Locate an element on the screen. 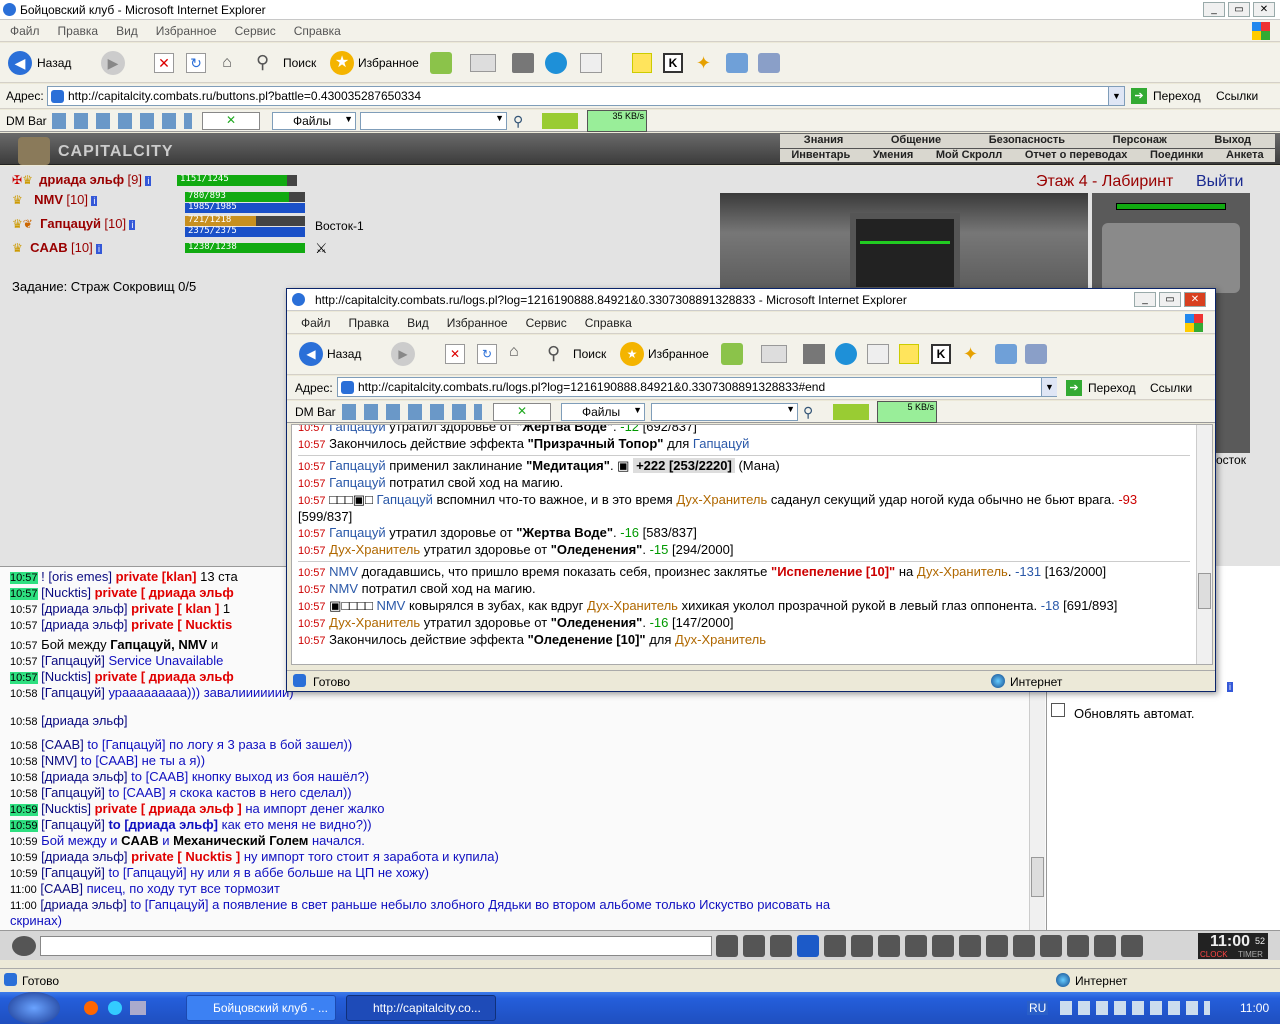  chat-time: 11:00 is located at coordinates (23, 906).